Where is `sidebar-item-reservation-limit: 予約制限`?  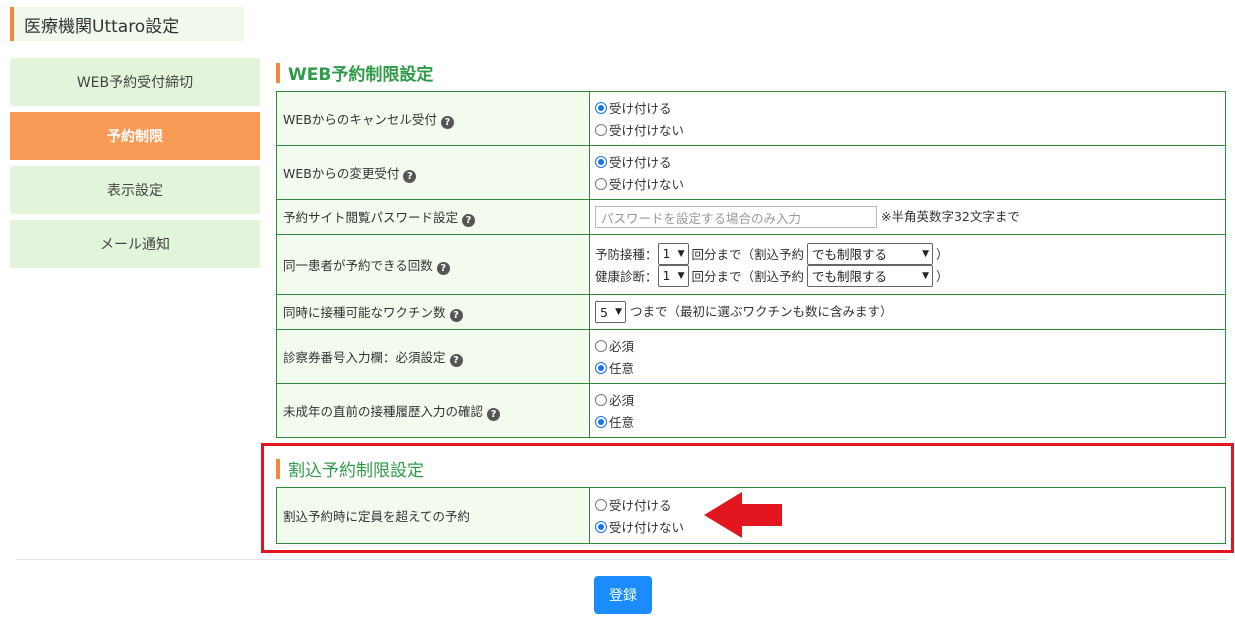
sidebar-item-reservation-limit: 予約制限 is located at coordinates (135, 136).